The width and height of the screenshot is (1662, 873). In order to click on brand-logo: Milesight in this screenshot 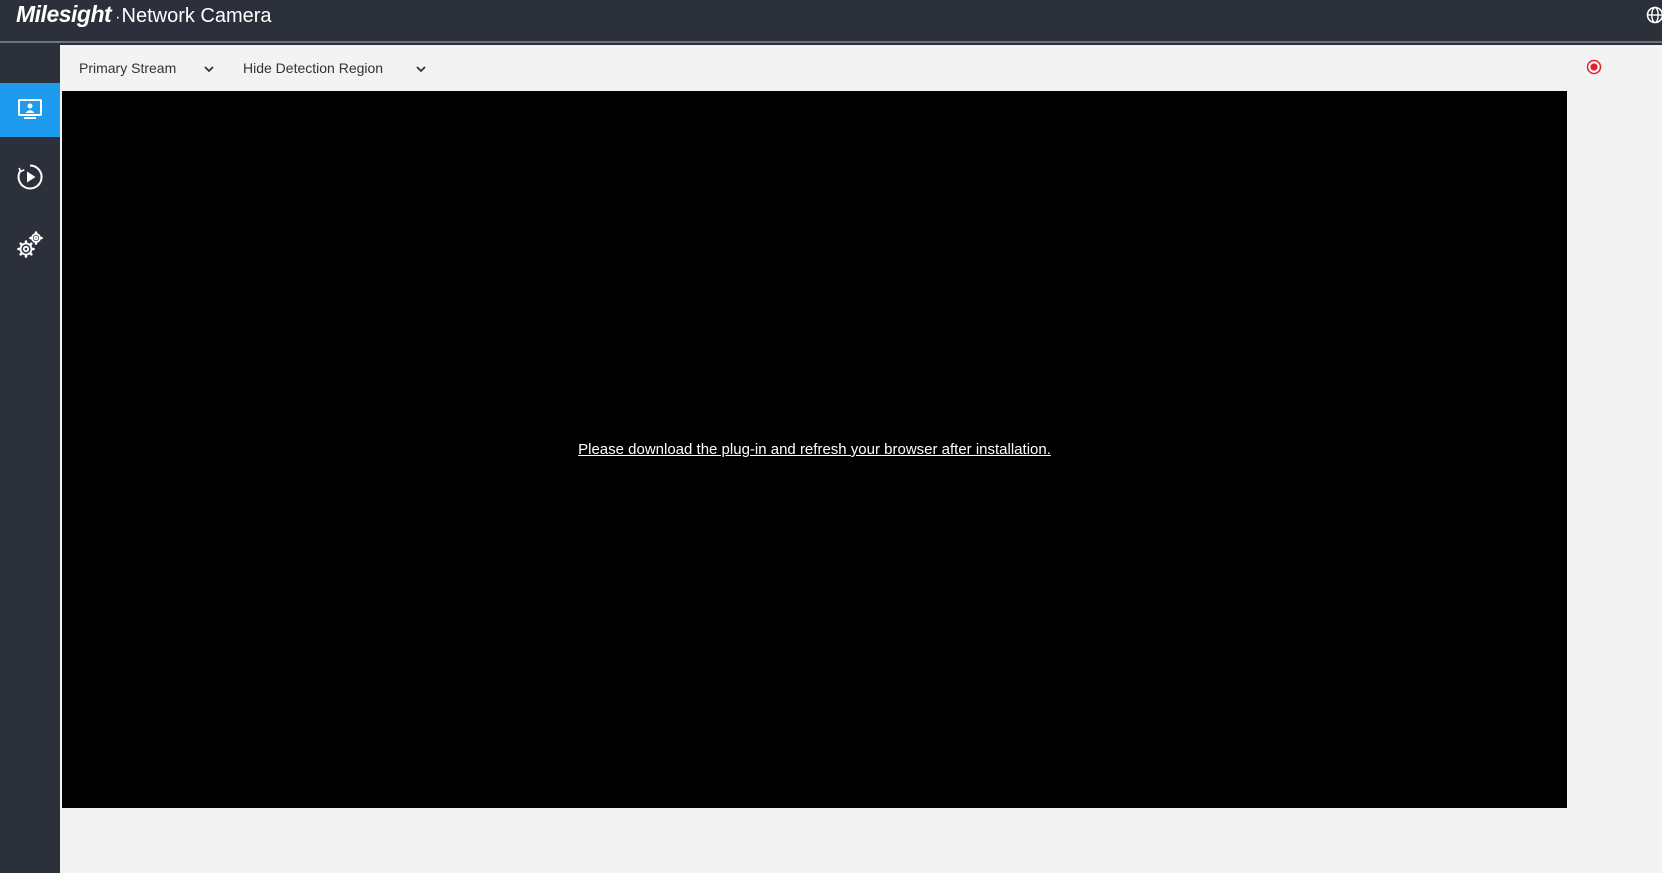, I will do `click(64, 14)`.